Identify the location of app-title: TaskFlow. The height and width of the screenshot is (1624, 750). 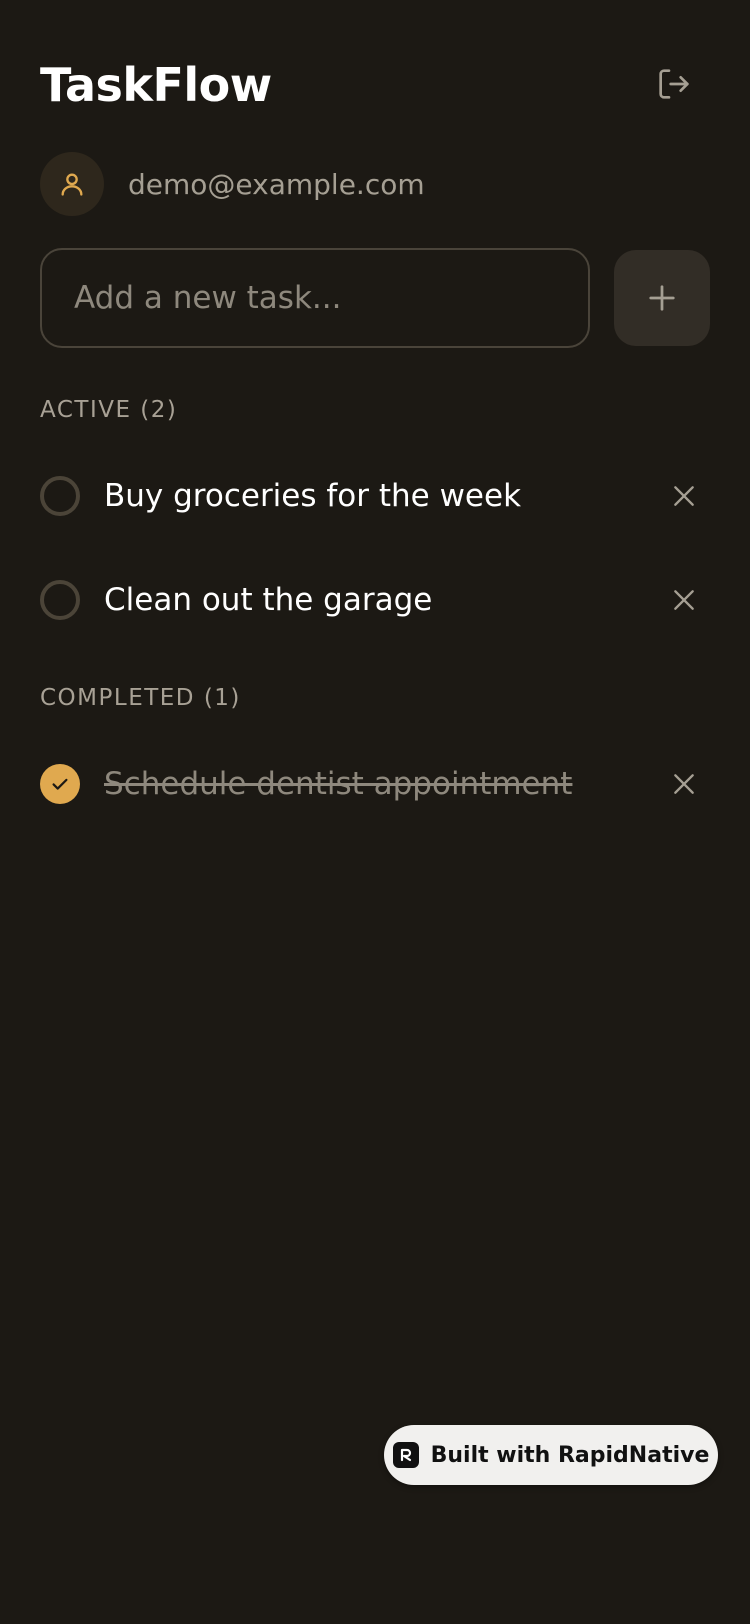
(156, 85).